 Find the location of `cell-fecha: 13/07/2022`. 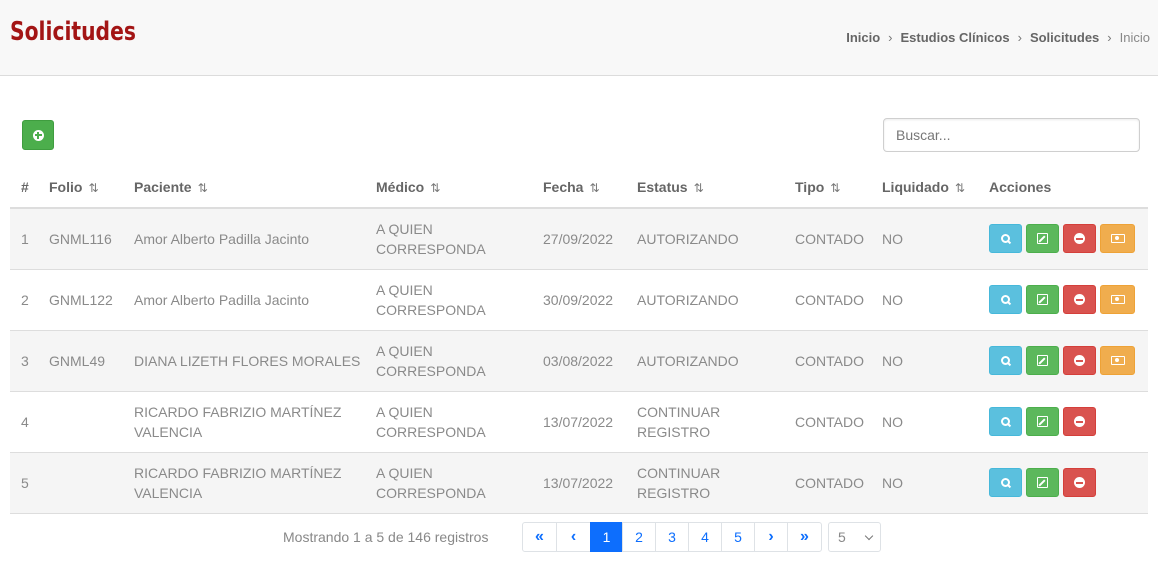

cell-fecha: 13/07/2022 is located at coordinates (579, 483).